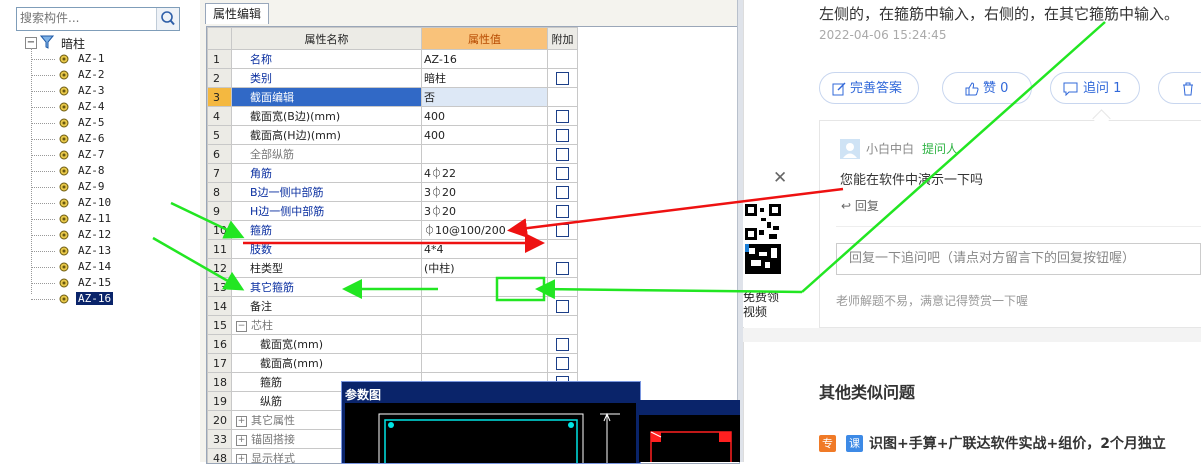  What do you see at coordinates (292, 363) in the screenshot?
I see `property-name-label: 截面高(mm)` at bounding box center [292, 363].